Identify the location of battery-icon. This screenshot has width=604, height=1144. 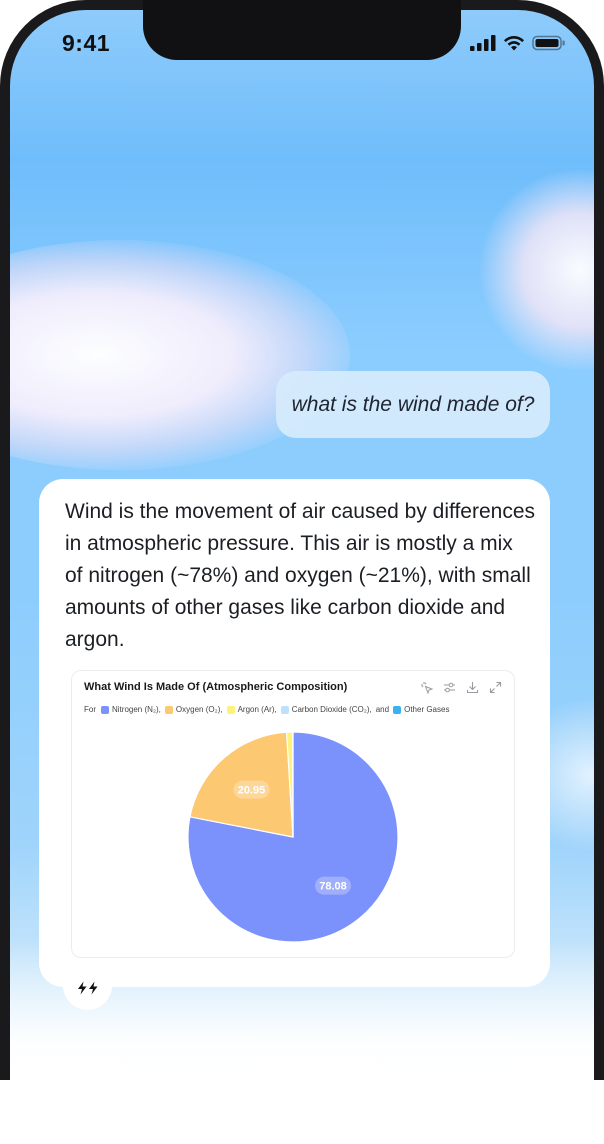
(548, 43).